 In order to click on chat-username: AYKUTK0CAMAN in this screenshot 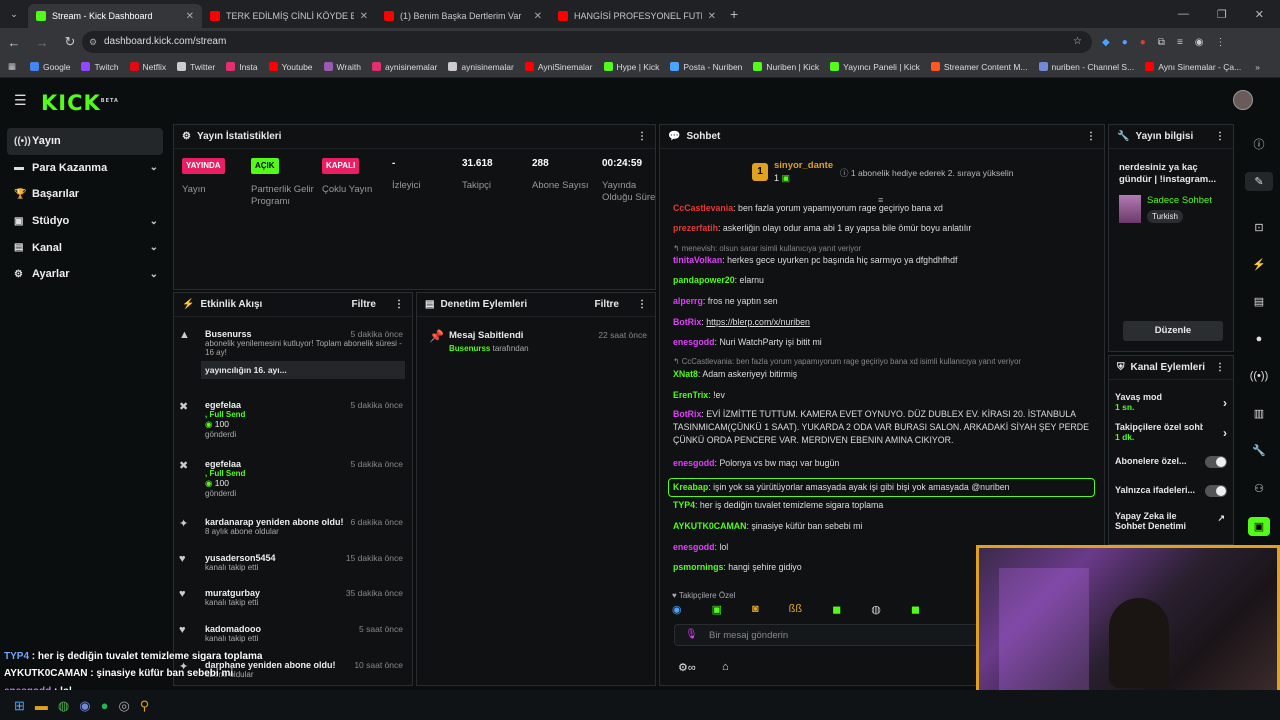, I will do `click(709, 526)`.